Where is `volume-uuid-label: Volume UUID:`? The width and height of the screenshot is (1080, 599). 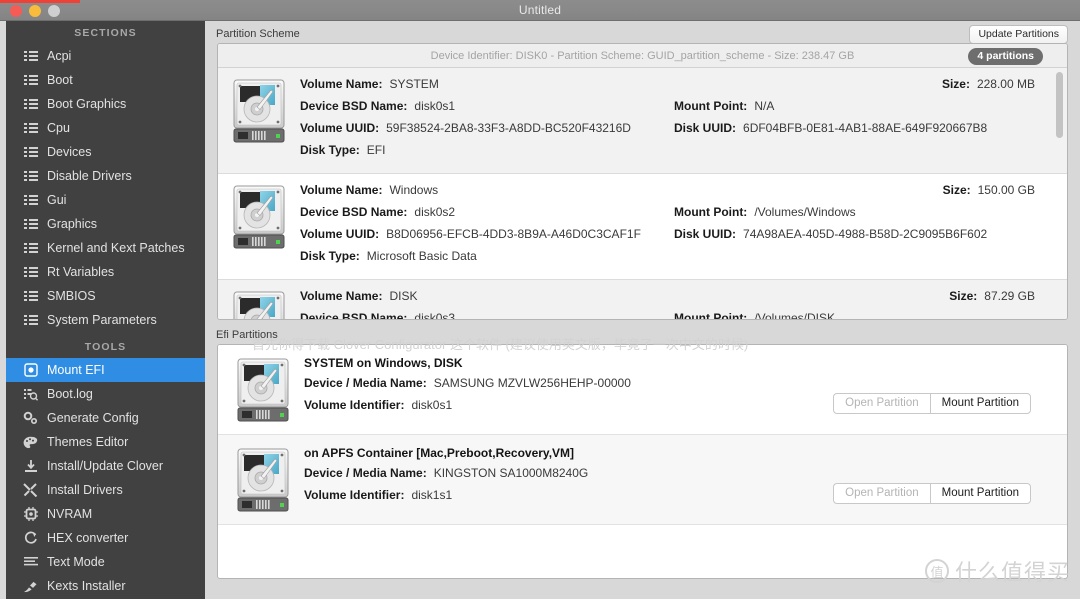 volume-uuid-label: Volume UUID: is located at coordinates (340, 128).